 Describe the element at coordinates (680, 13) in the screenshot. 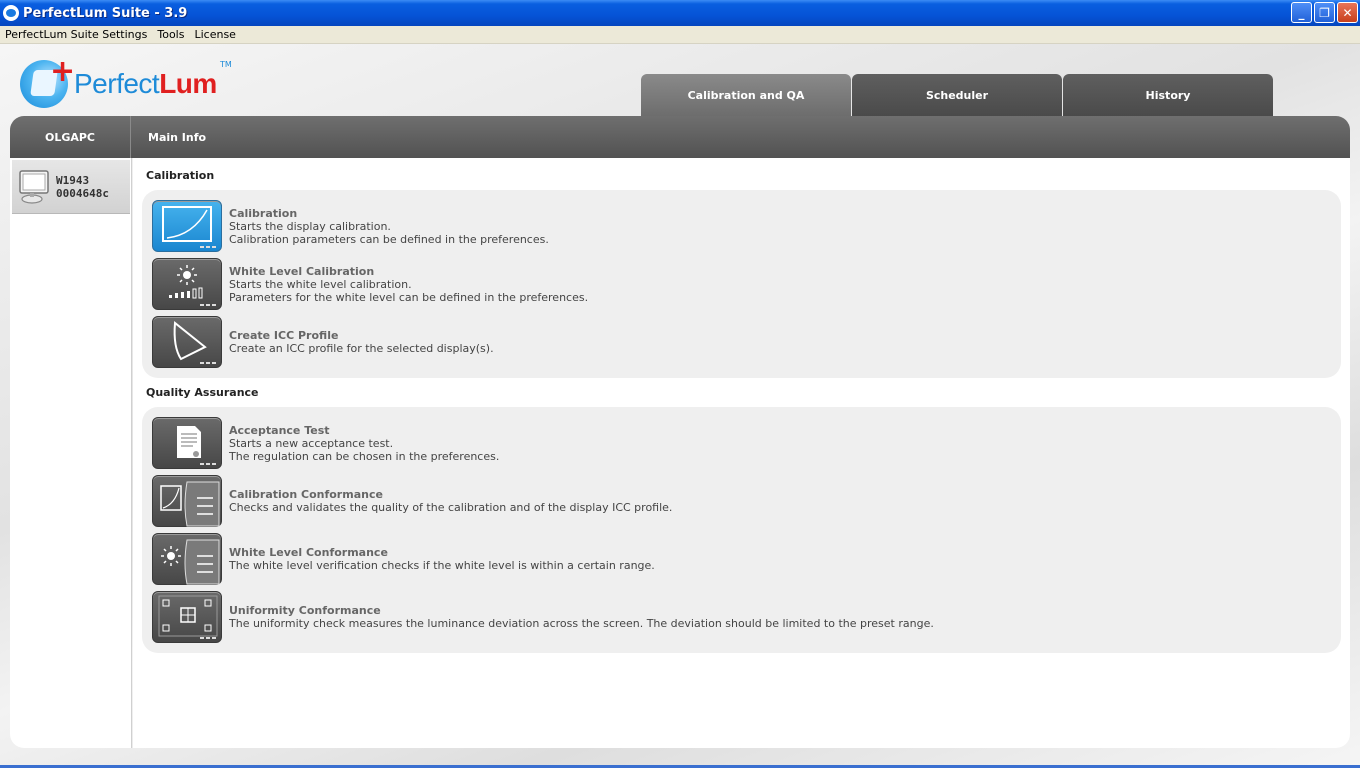

I see `title-bar: PerfectLum Suite - 3.9 _ ❐ ✕` at that location.